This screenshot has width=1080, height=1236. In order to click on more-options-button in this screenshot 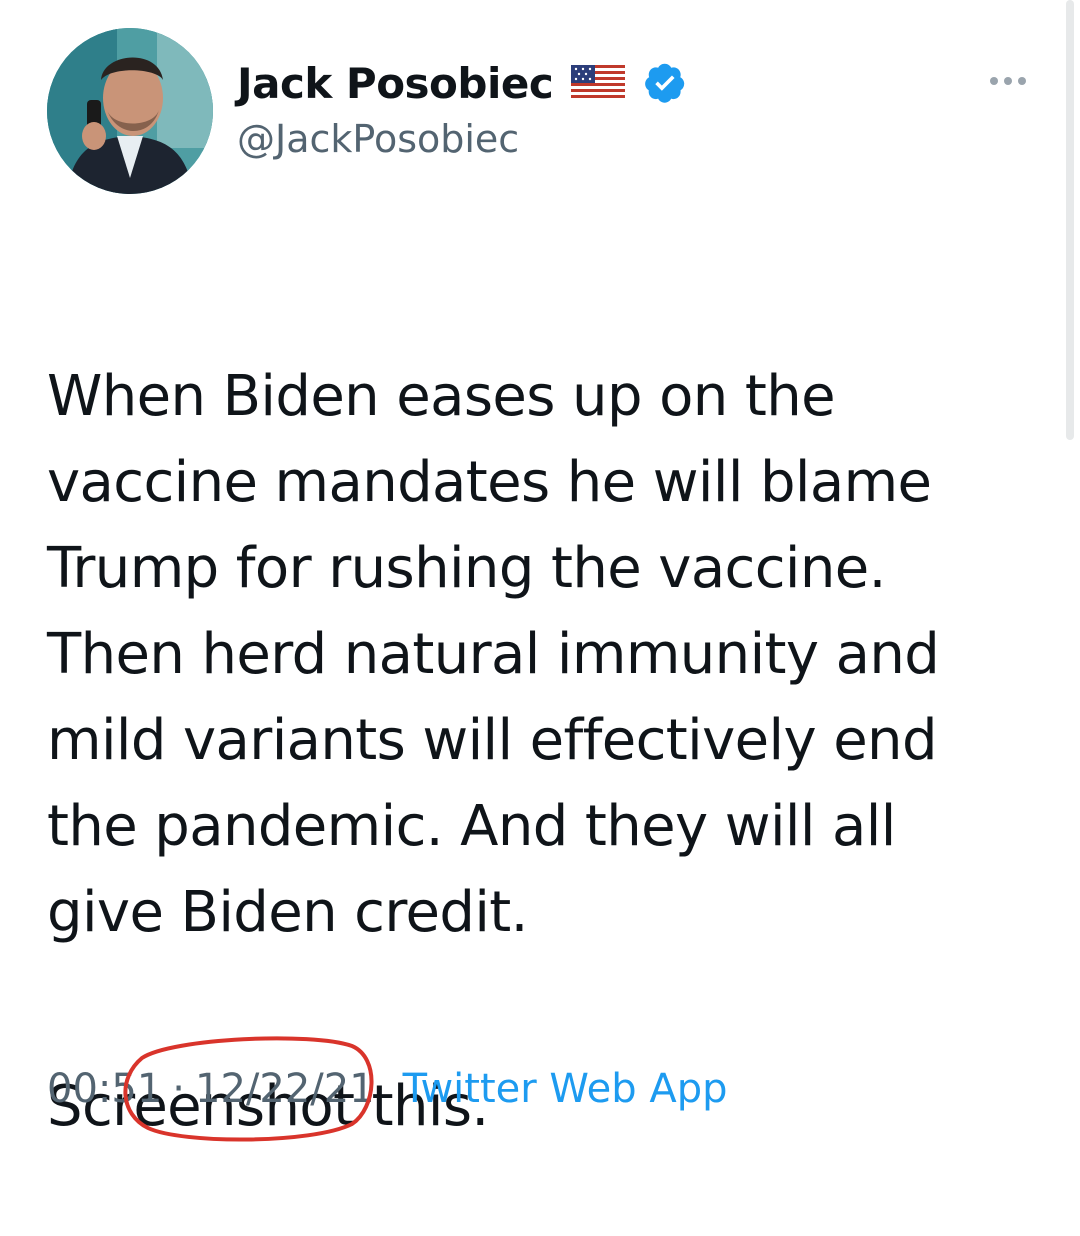, I will do `click(1008, 81)`.